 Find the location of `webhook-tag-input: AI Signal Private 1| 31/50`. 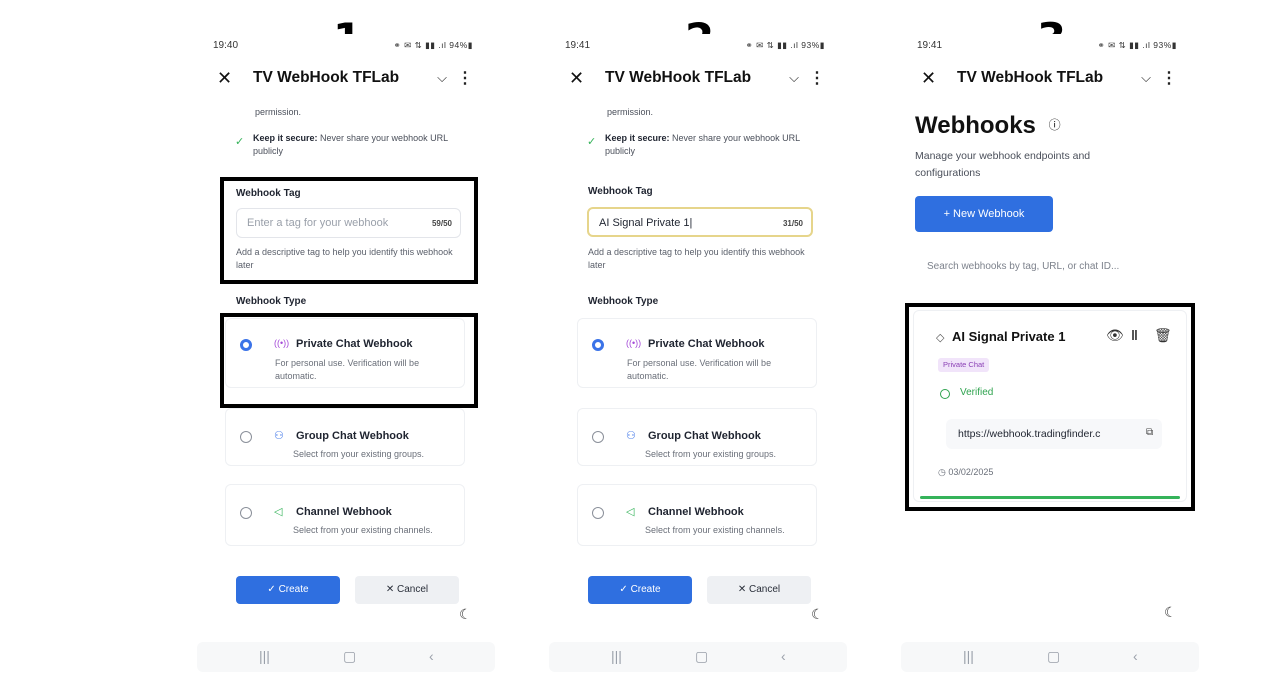

webhook-tag-input: AI Signal Private 1| 31/50 is located at coordinates (700, 222).